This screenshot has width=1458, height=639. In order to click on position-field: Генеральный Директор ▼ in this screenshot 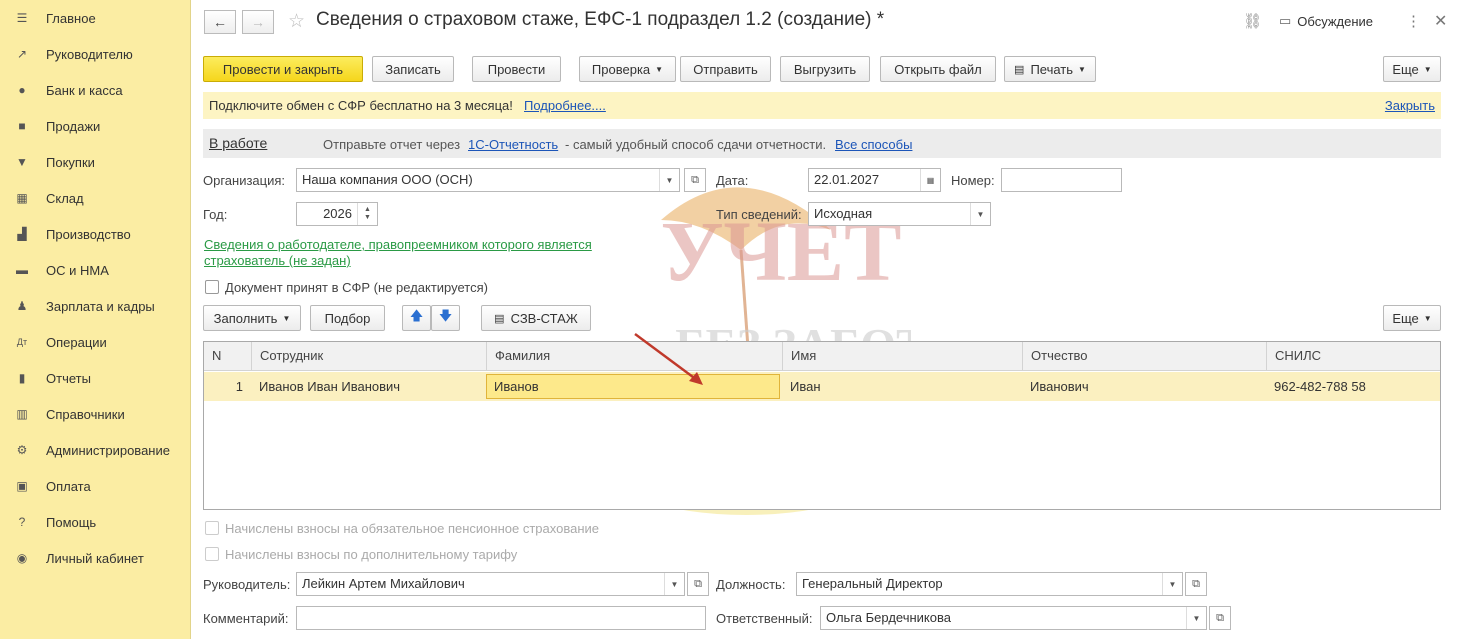, I will do `click(989, 584)`.